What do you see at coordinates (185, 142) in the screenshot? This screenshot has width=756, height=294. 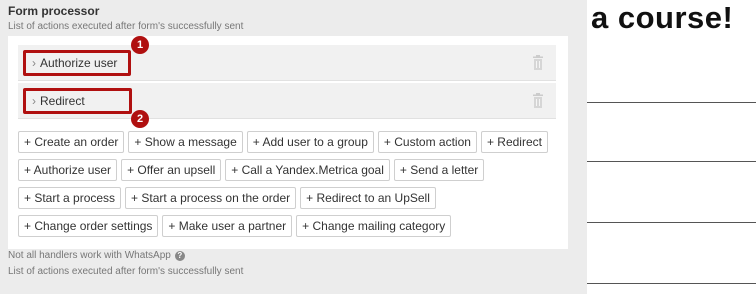 I see `add-show-message-button: + Show a message` at bounding box center [185, 142].